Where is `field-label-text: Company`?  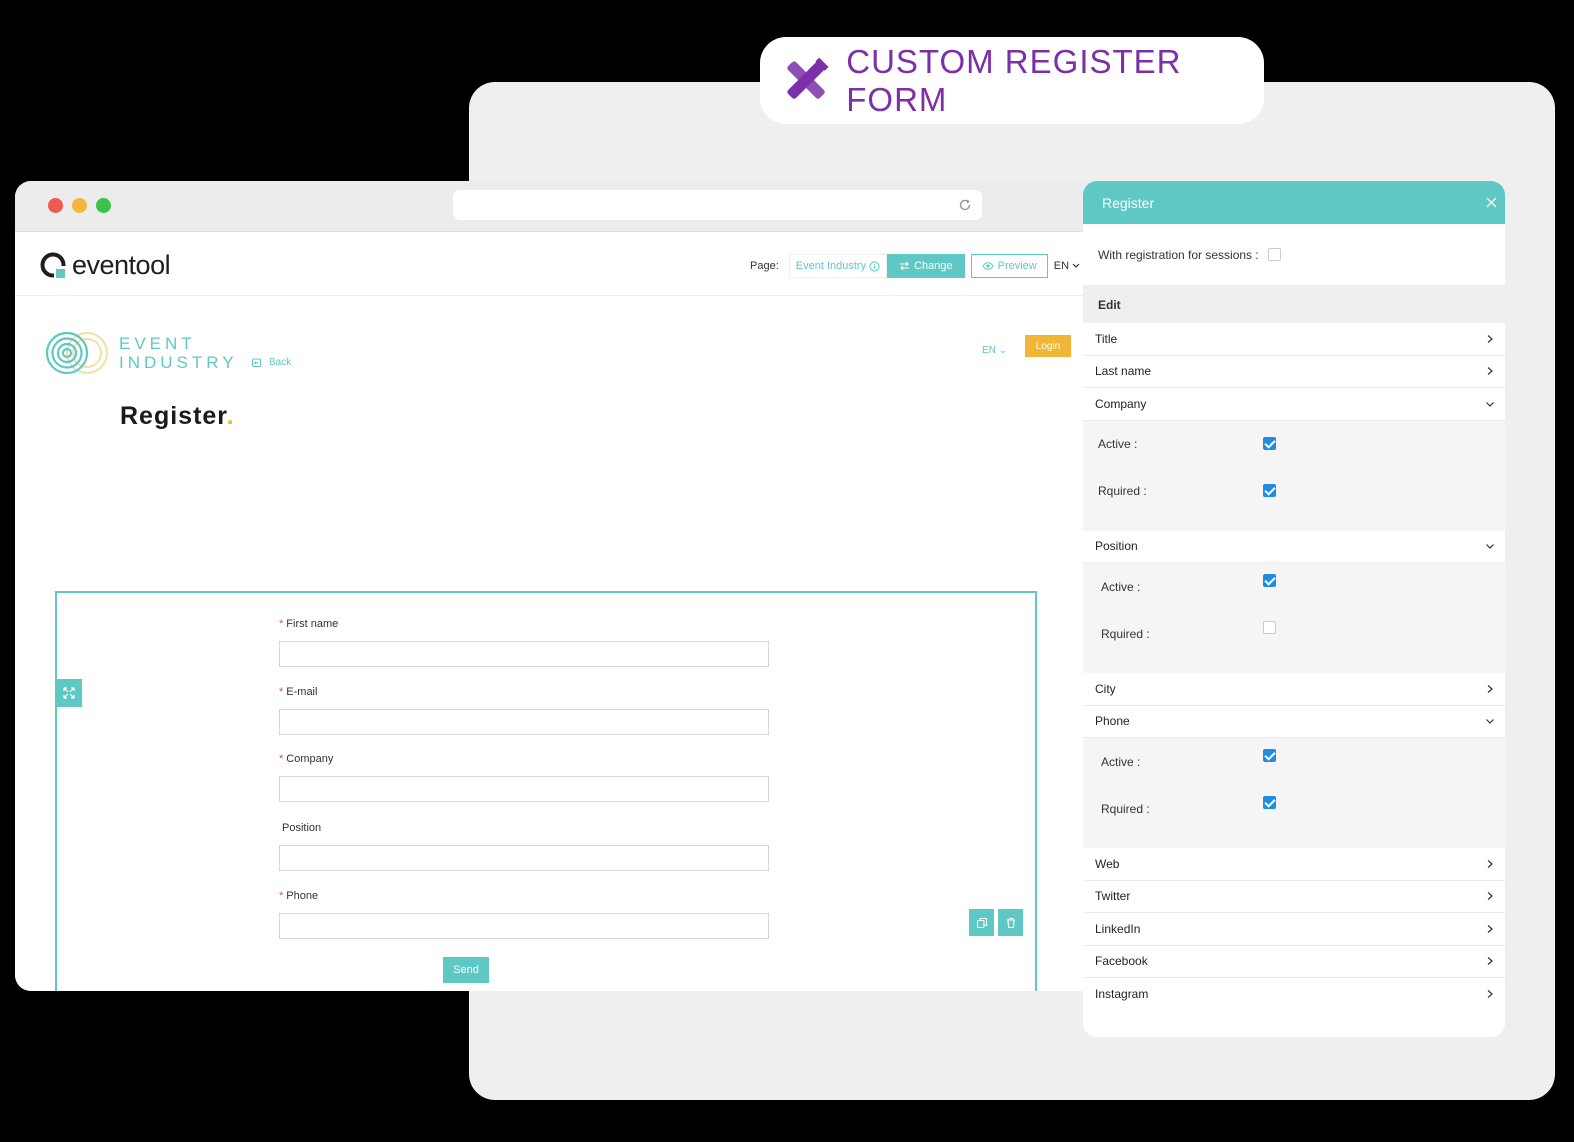 field-label-text: Company is located at coordinates (310, 759).